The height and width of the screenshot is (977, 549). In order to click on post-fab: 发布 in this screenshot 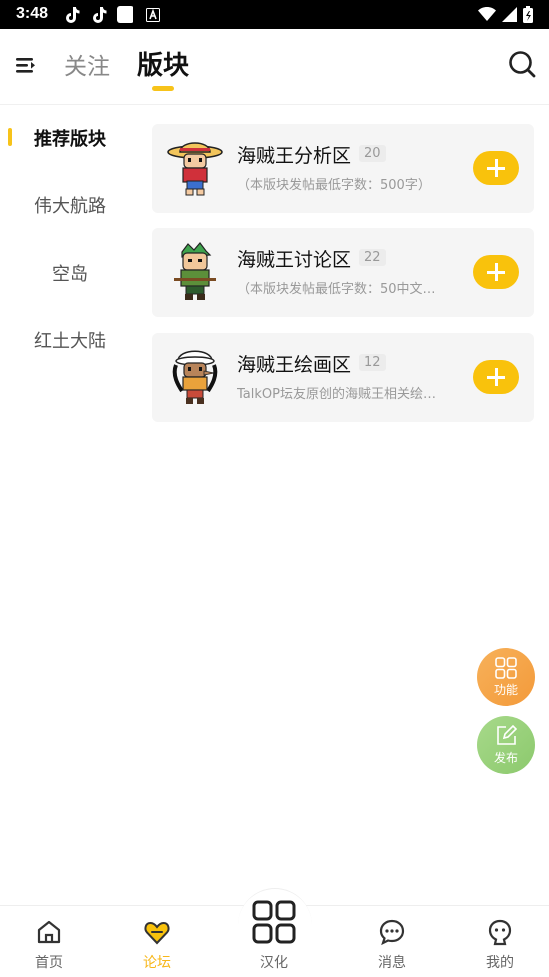, I will do `click(506, 745)`.